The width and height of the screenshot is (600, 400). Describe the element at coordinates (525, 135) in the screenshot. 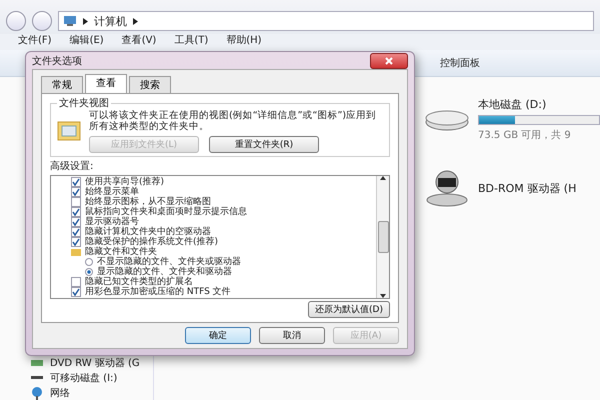

I see `drive-space-text: 73.5 GB 可用，共 9` at that location.